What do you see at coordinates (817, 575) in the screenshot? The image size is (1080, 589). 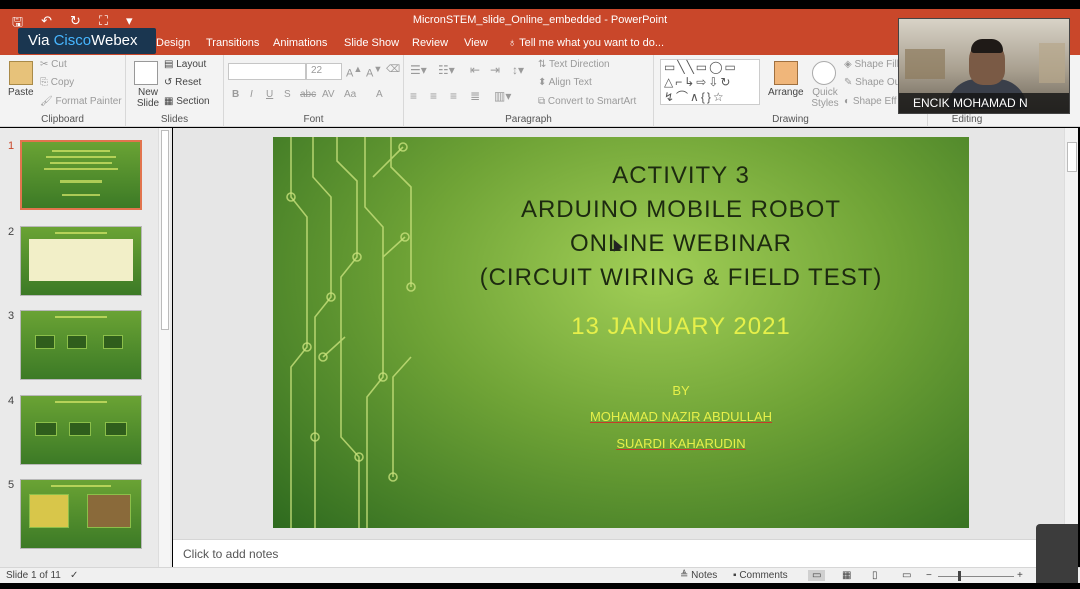 I see `normal-view-icon: ▭` at bounding box center [817, 575].